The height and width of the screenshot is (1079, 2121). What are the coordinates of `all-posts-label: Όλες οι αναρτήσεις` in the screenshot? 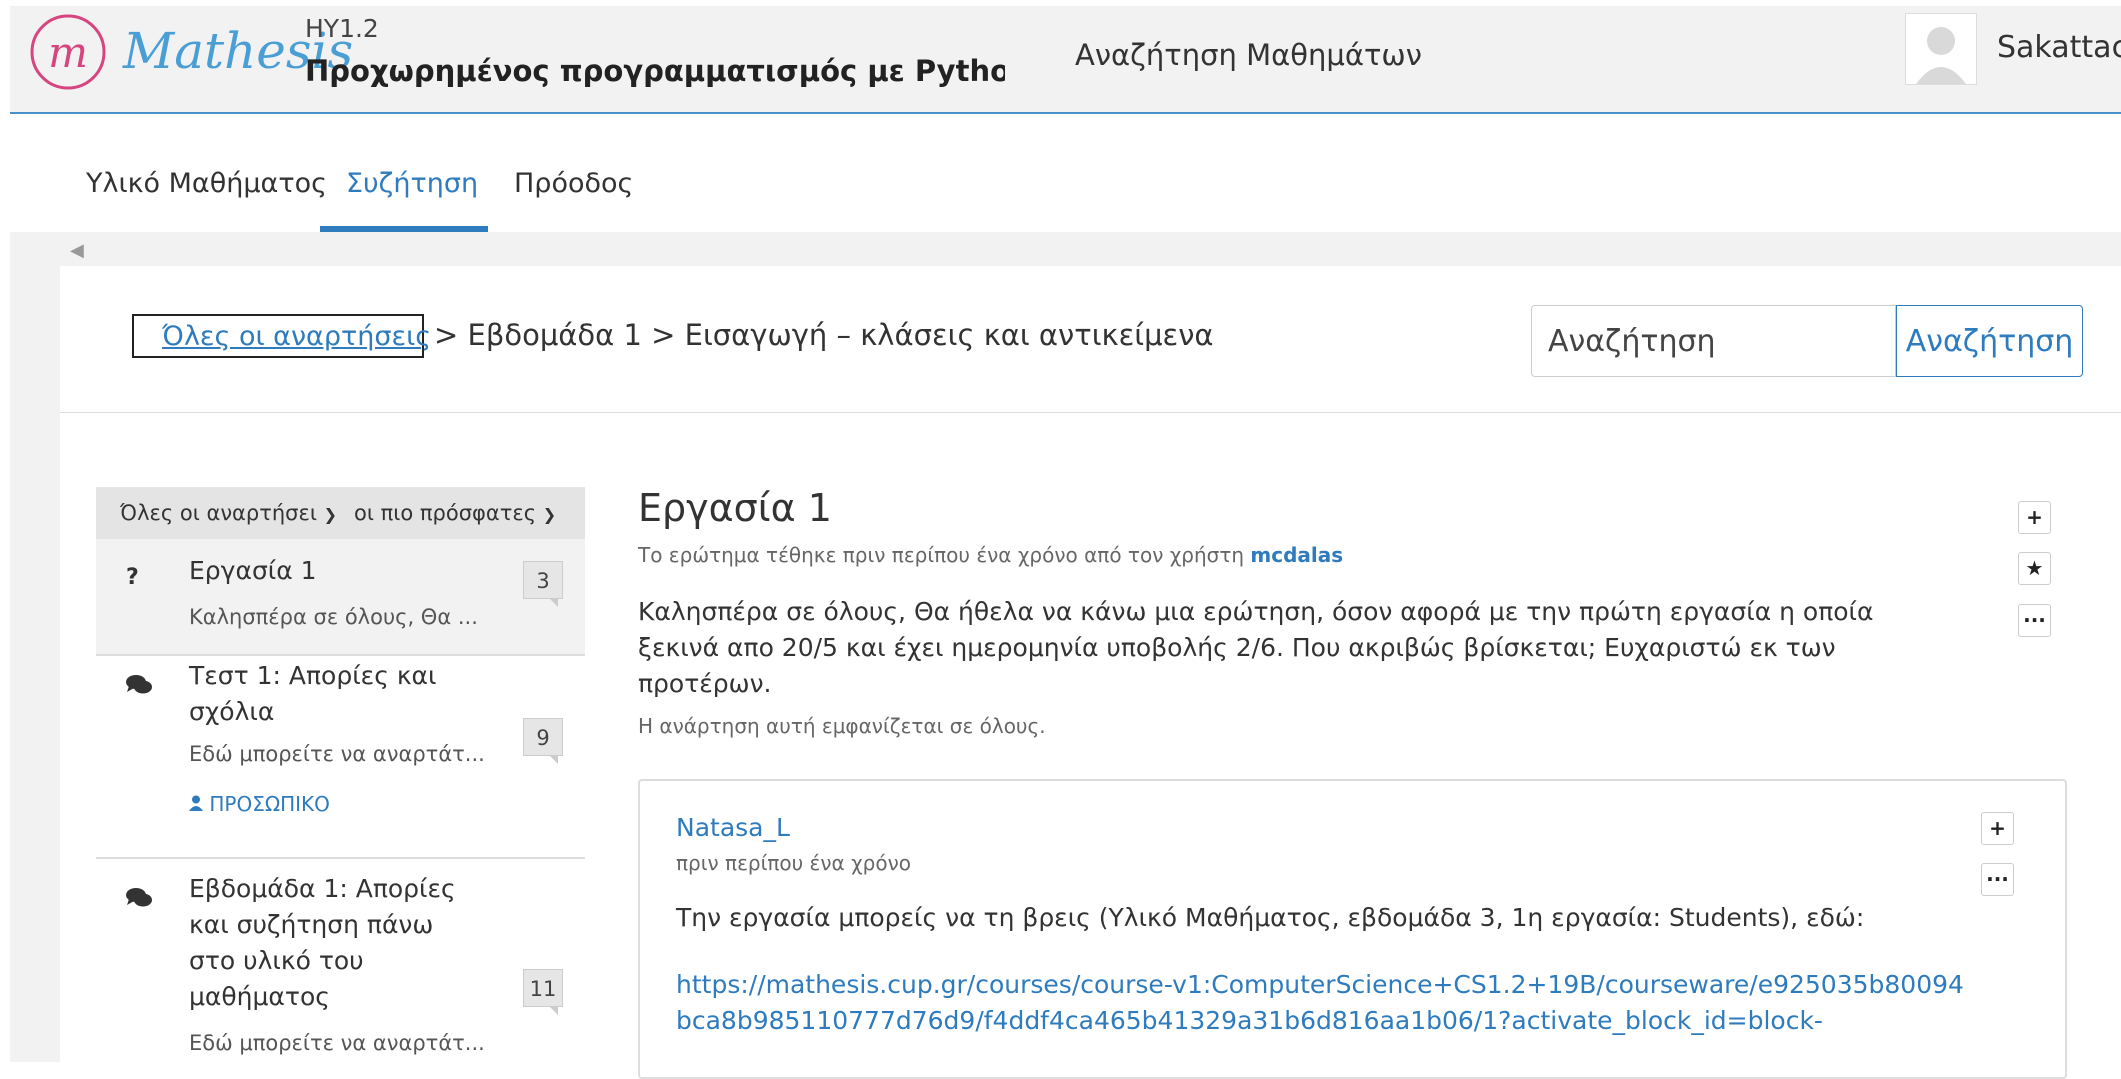 It's located at (297, 336).